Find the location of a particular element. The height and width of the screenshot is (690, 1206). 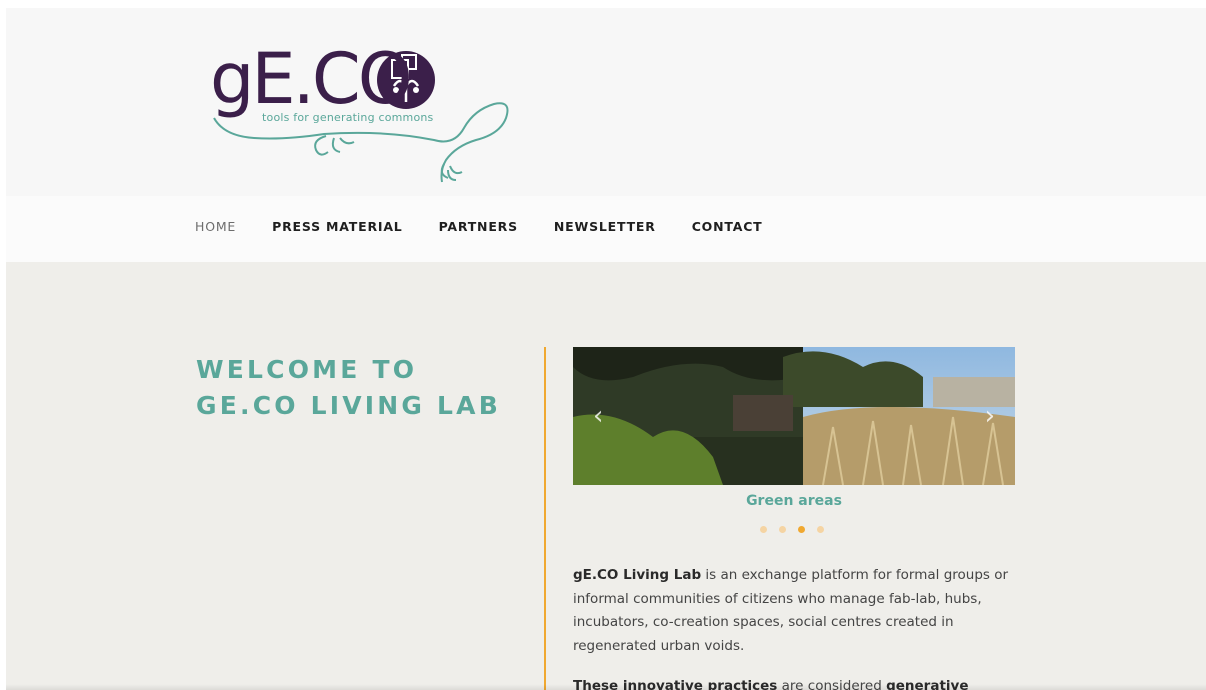

slide-image-green-areas is located at coordinates (794, 416).